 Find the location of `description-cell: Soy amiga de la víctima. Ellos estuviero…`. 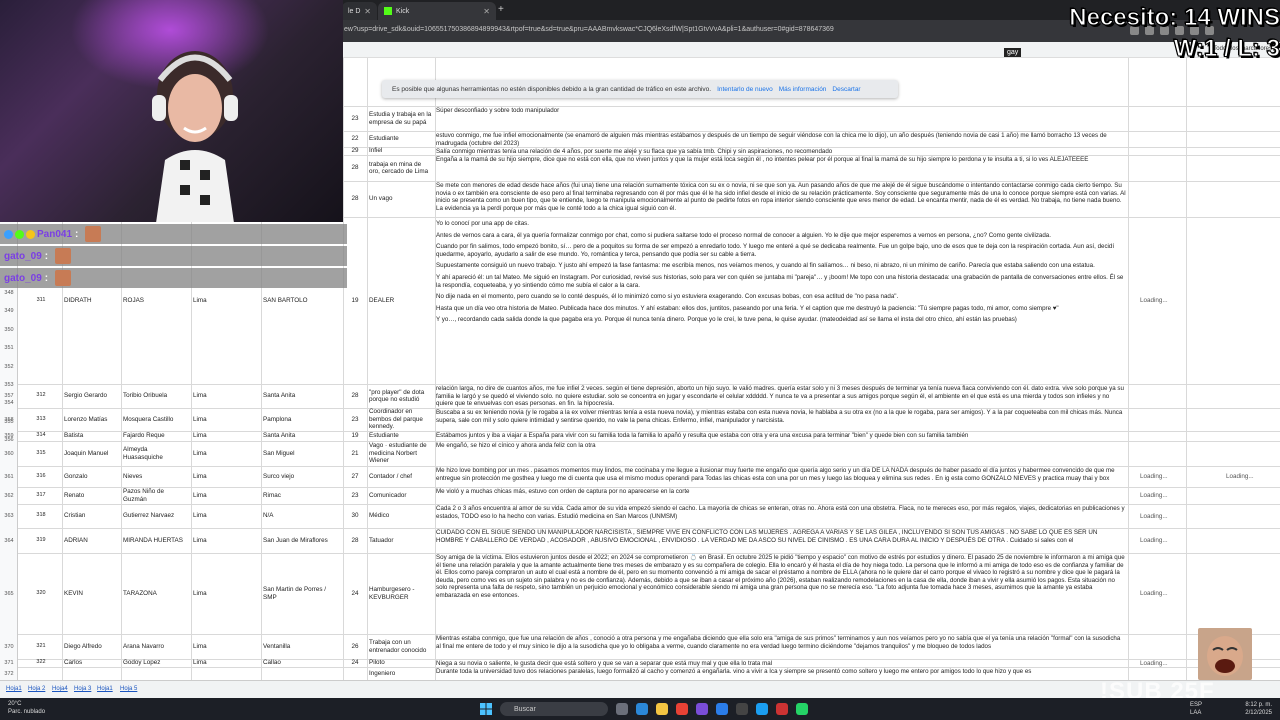

description-cell: Soy amiga de la víctima. Ellos estuviero… is located at coordinates (781, 594).